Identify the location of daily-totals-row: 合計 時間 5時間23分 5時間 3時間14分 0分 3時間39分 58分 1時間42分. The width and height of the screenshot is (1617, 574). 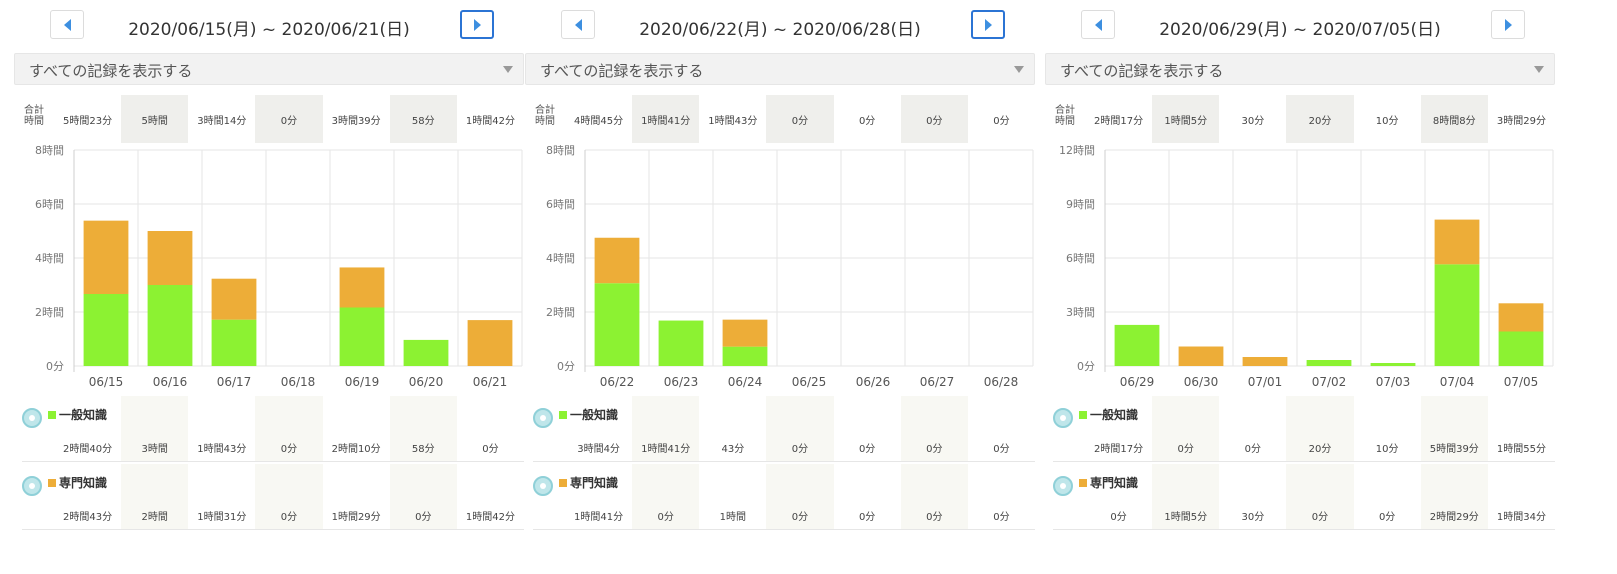
(269, 119).